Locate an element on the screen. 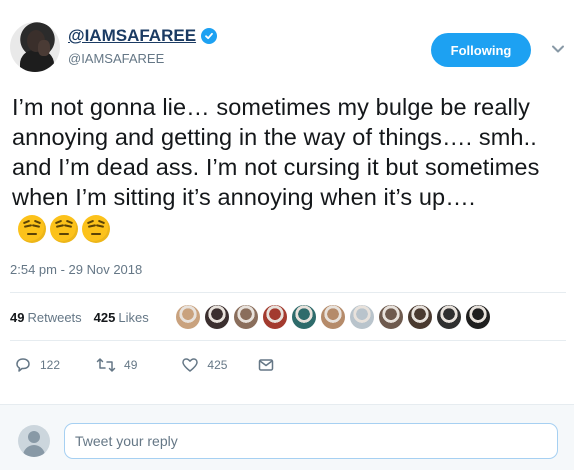 This screenshot has height=470, width=574. liker-avatars is located at coordinates (333, 317).